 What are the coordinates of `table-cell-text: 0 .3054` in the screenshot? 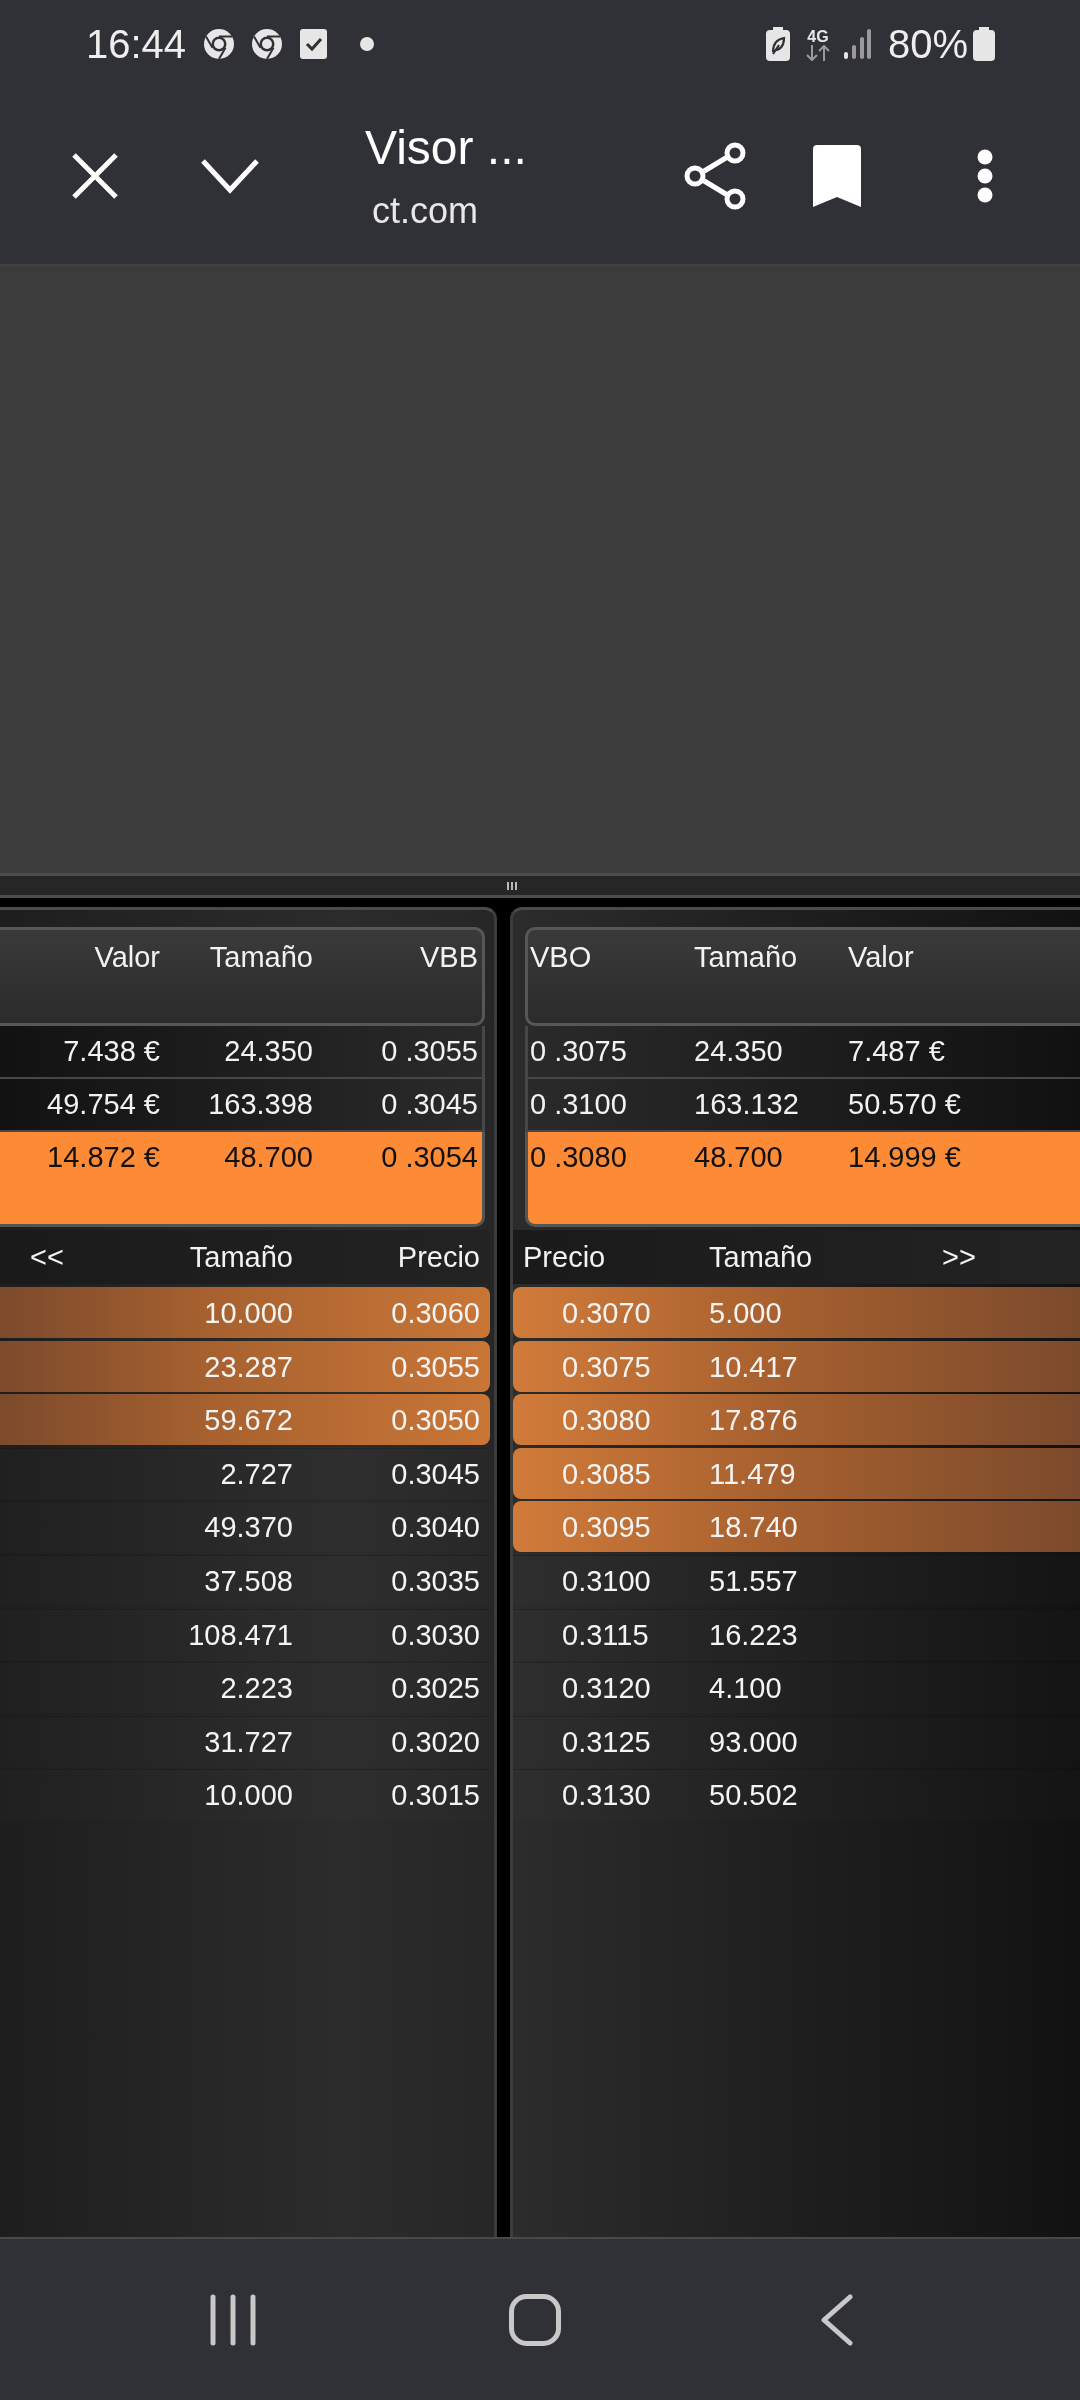 It's located at (429, 1157).